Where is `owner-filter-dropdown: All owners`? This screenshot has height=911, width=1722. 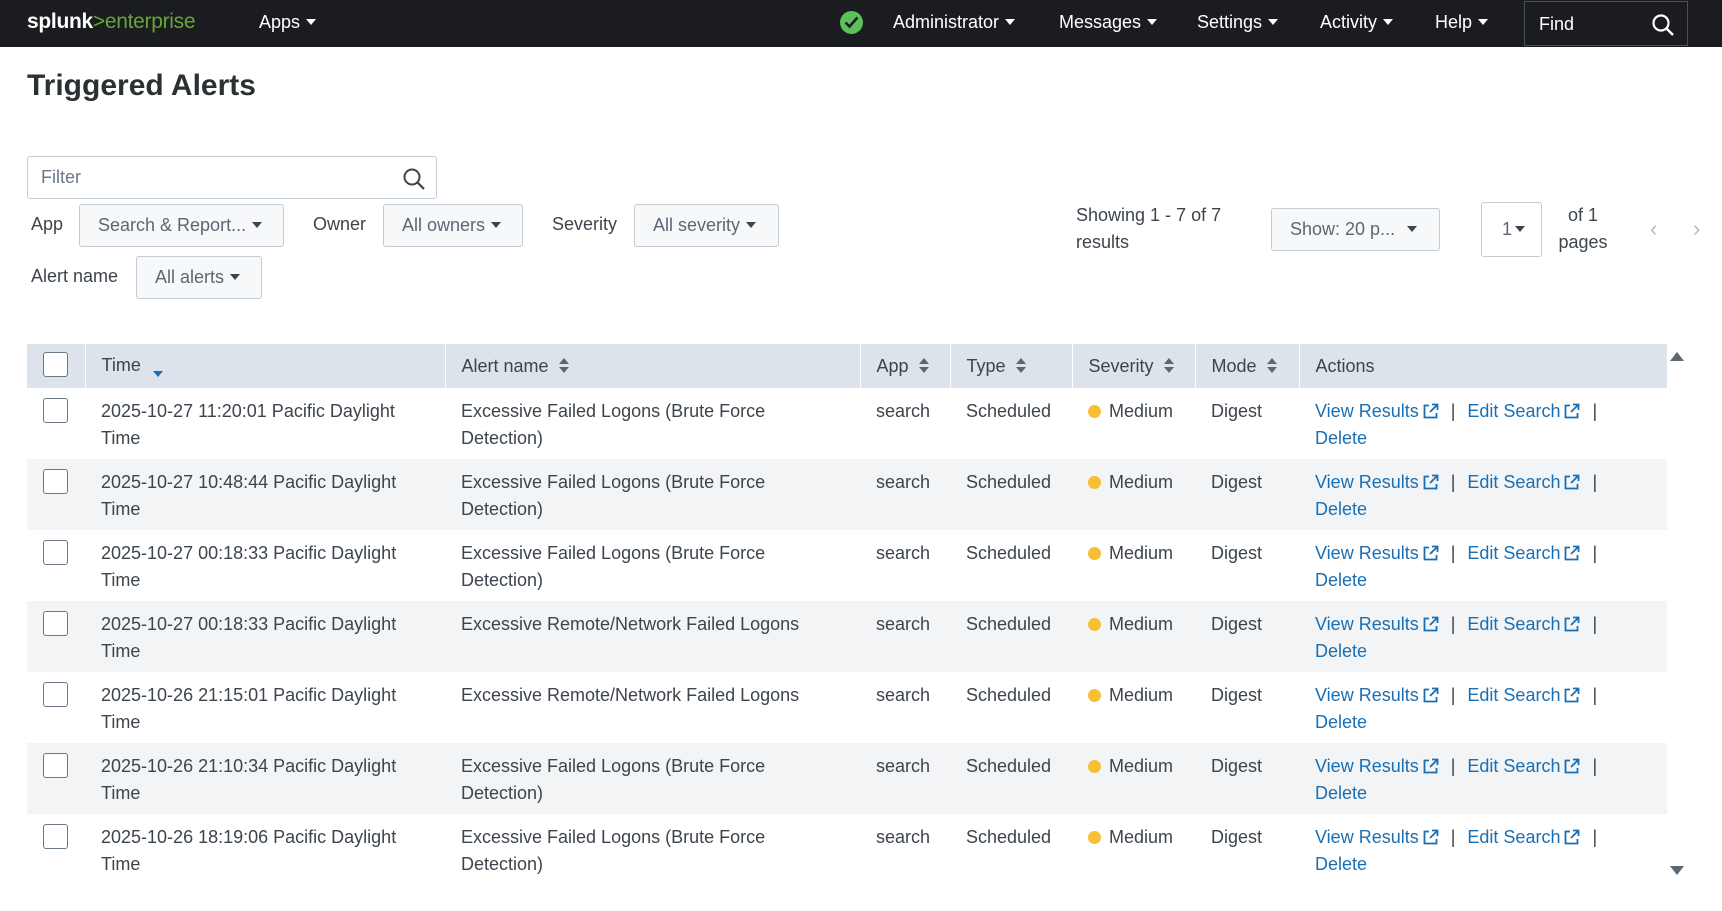 owner-filter-dropdown: All owners is located at coordinates (453, 225).